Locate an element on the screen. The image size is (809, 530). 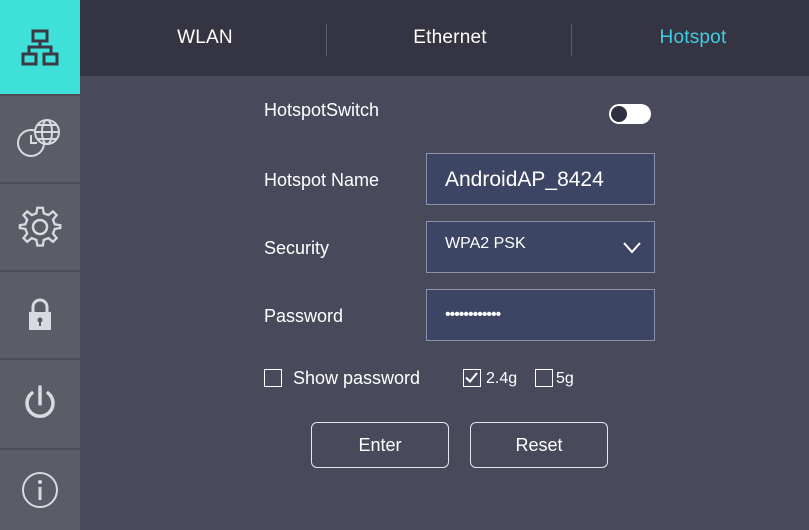
checkmark-icon is located at coordinates (471, 377).